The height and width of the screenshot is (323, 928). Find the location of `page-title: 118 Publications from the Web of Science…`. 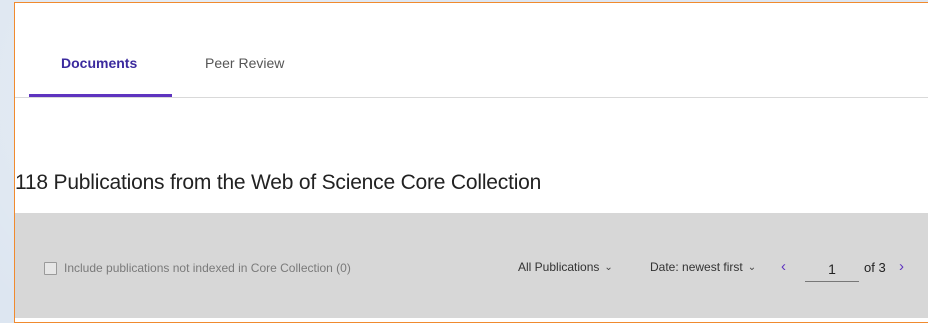

page-title: 118 Publications from the Web of Science… is located at coordinates (278, 182).